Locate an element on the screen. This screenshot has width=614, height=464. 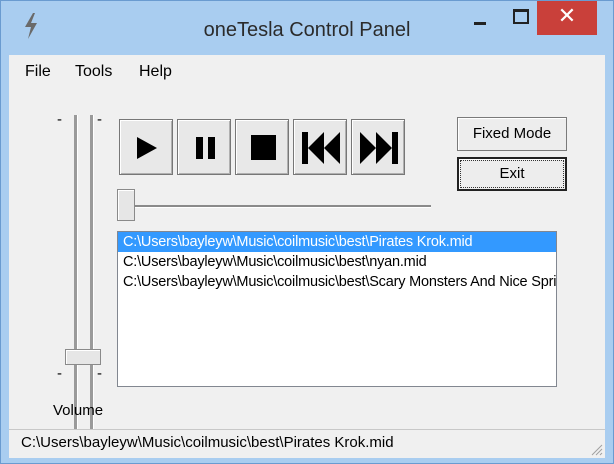
maximize-button is located at coordinates (520, 18).